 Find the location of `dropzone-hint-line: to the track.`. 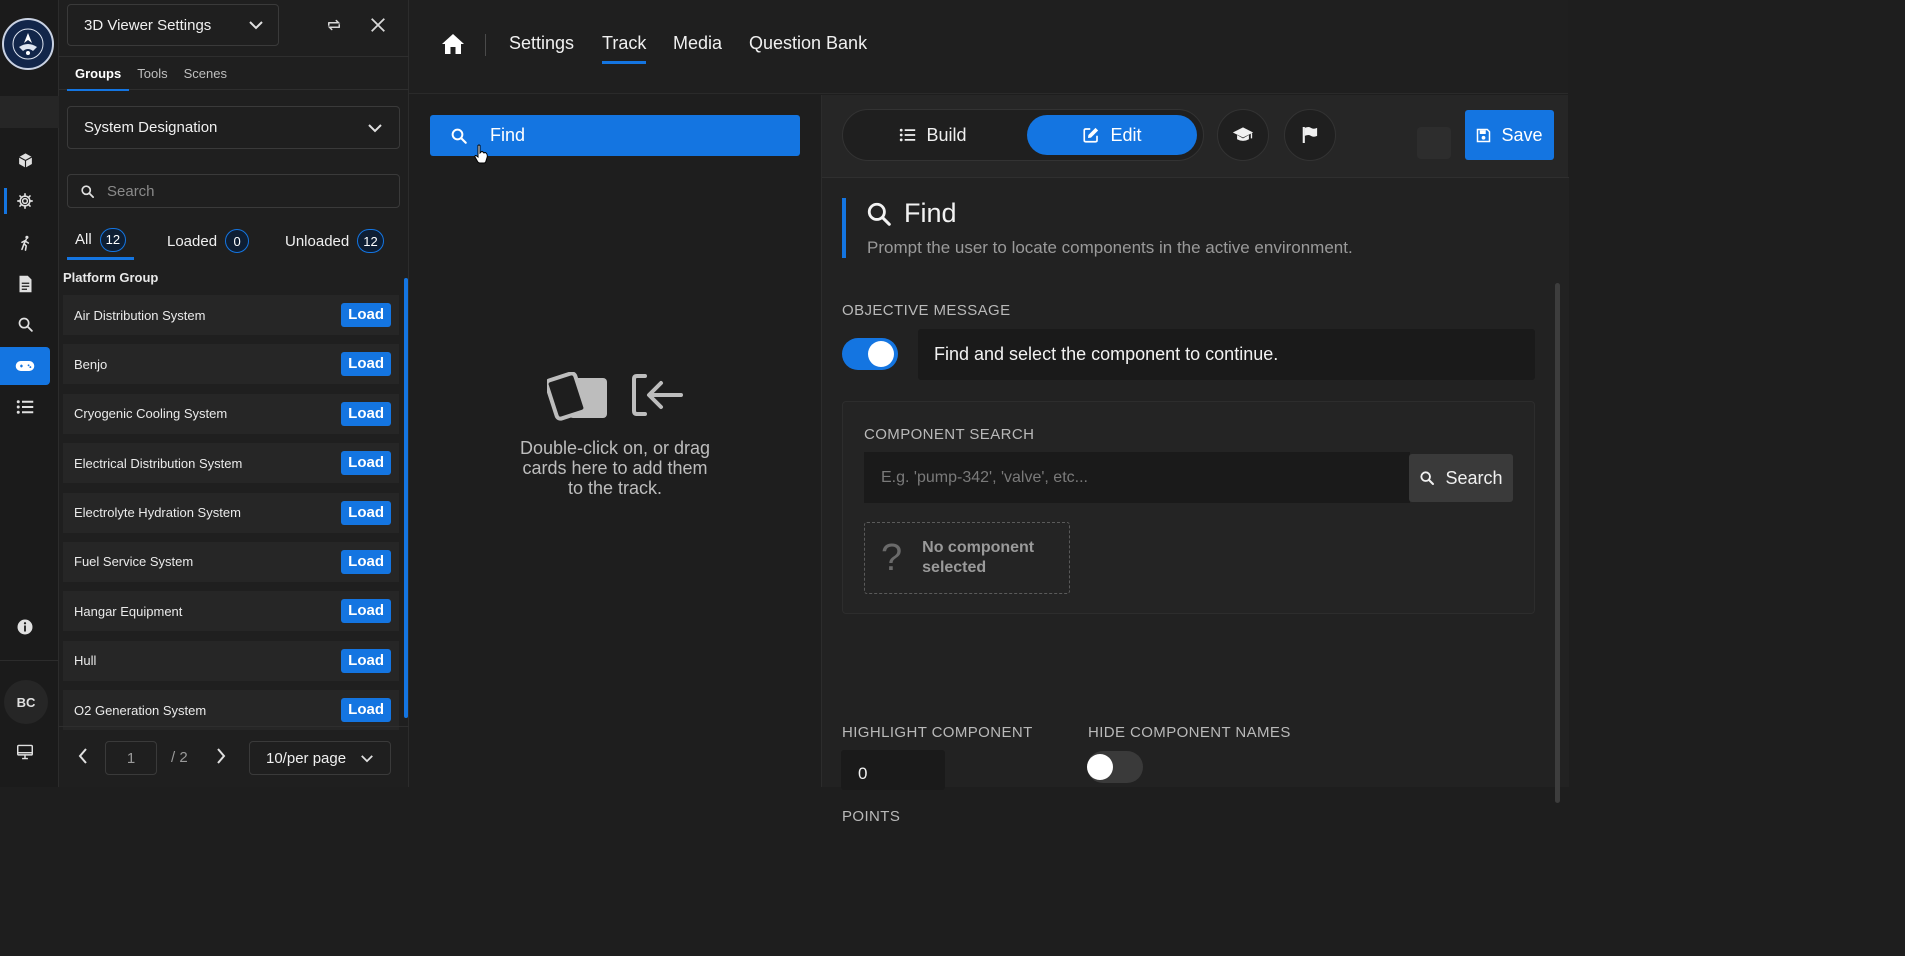

dropzone-hint-line: to the track. is located at coordinates (615, 488).